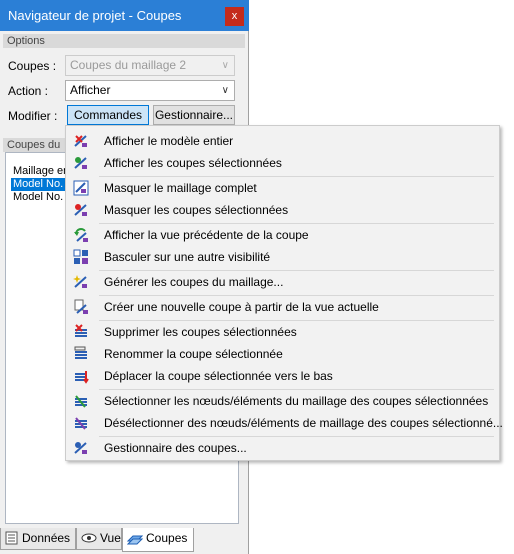 This screenshot has height=554, width=514. I want to click on show-whole-model-icon, so click(80, 141).